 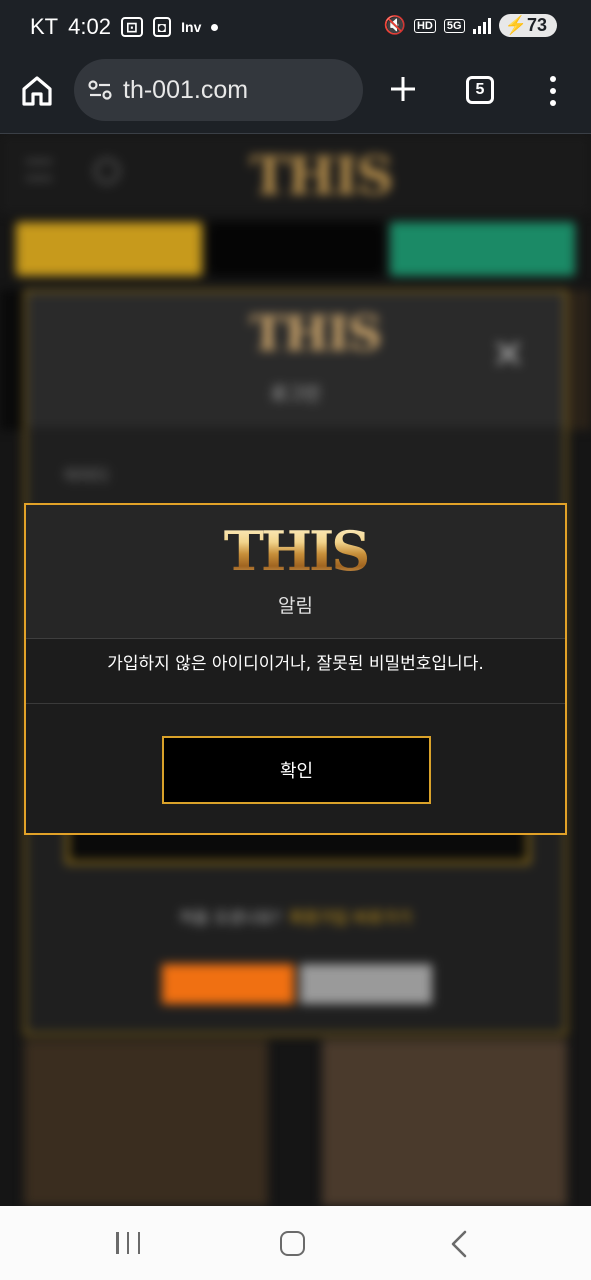 What do you see at coordinates (12, 360) in the screenshot?
I see `side-banner-left` at bounding box center [12, 360].